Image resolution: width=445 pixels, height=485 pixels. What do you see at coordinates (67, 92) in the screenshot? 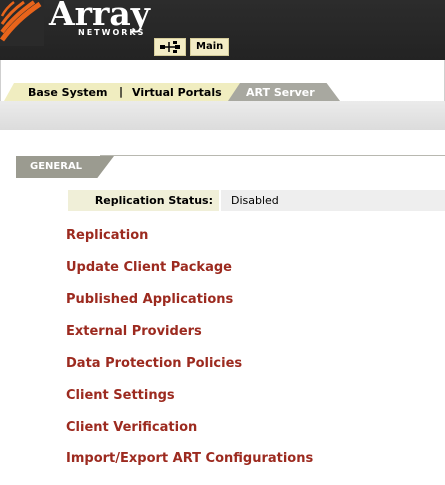
I see `tab-base-system: Base System` at bounding box center [67, 92].